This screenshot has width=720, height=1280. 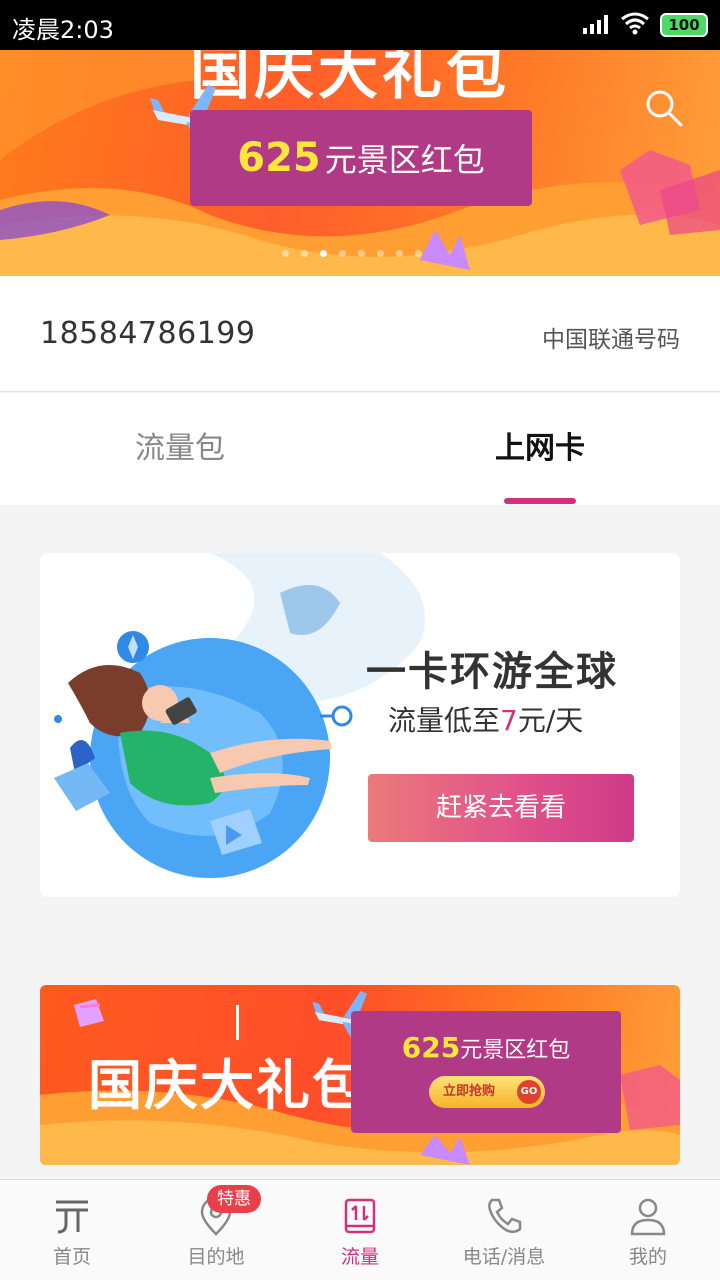 I want to click on home-icon, so click(x=72, y=1217).